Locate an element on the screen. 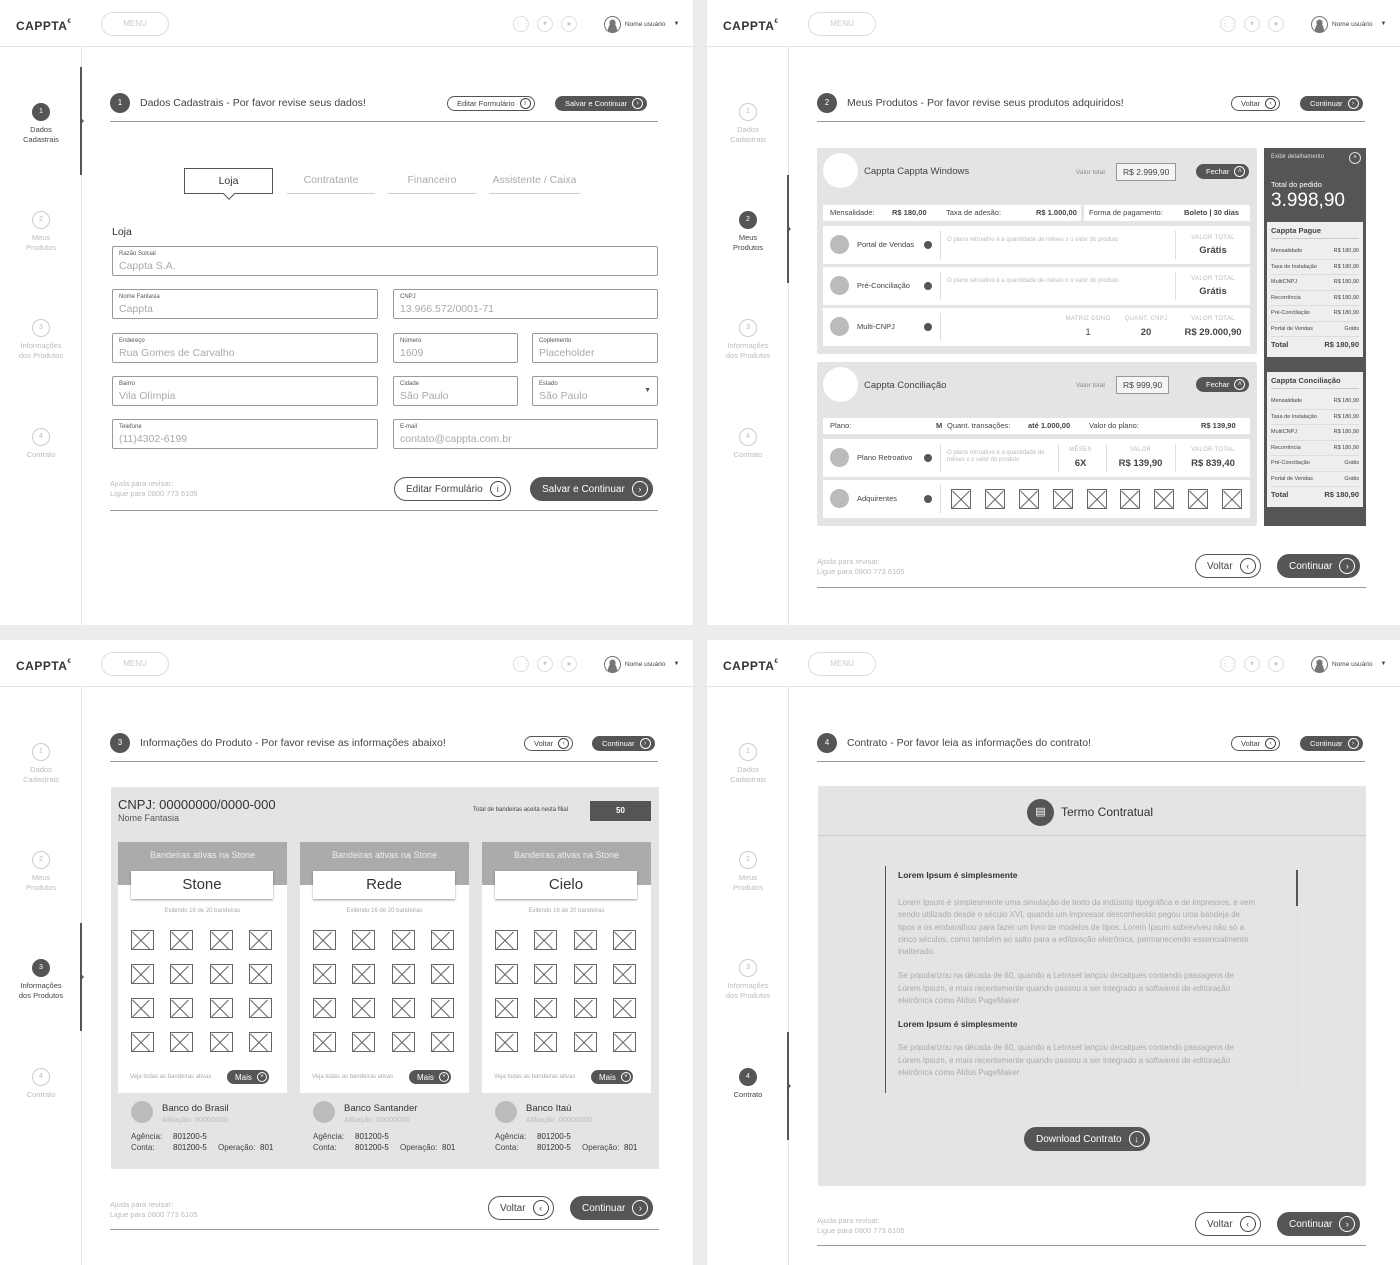 The width and height of the screenshot is (1400, 1265). tab-loja: Loja is located at coordinates (228, 181).